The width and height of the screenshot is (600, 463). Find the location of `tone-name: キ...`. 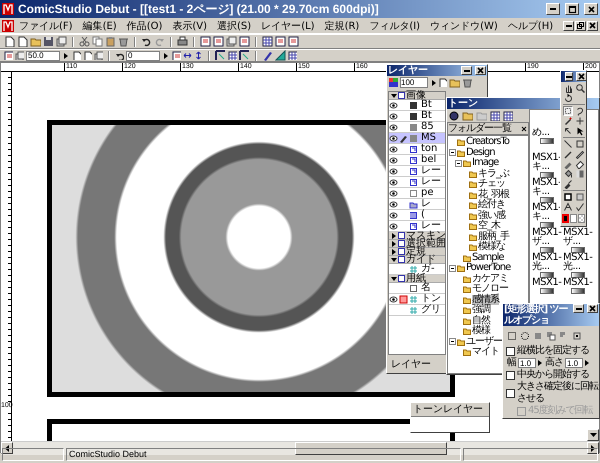

tone-name: キ... is located at coordinates (546, 191).